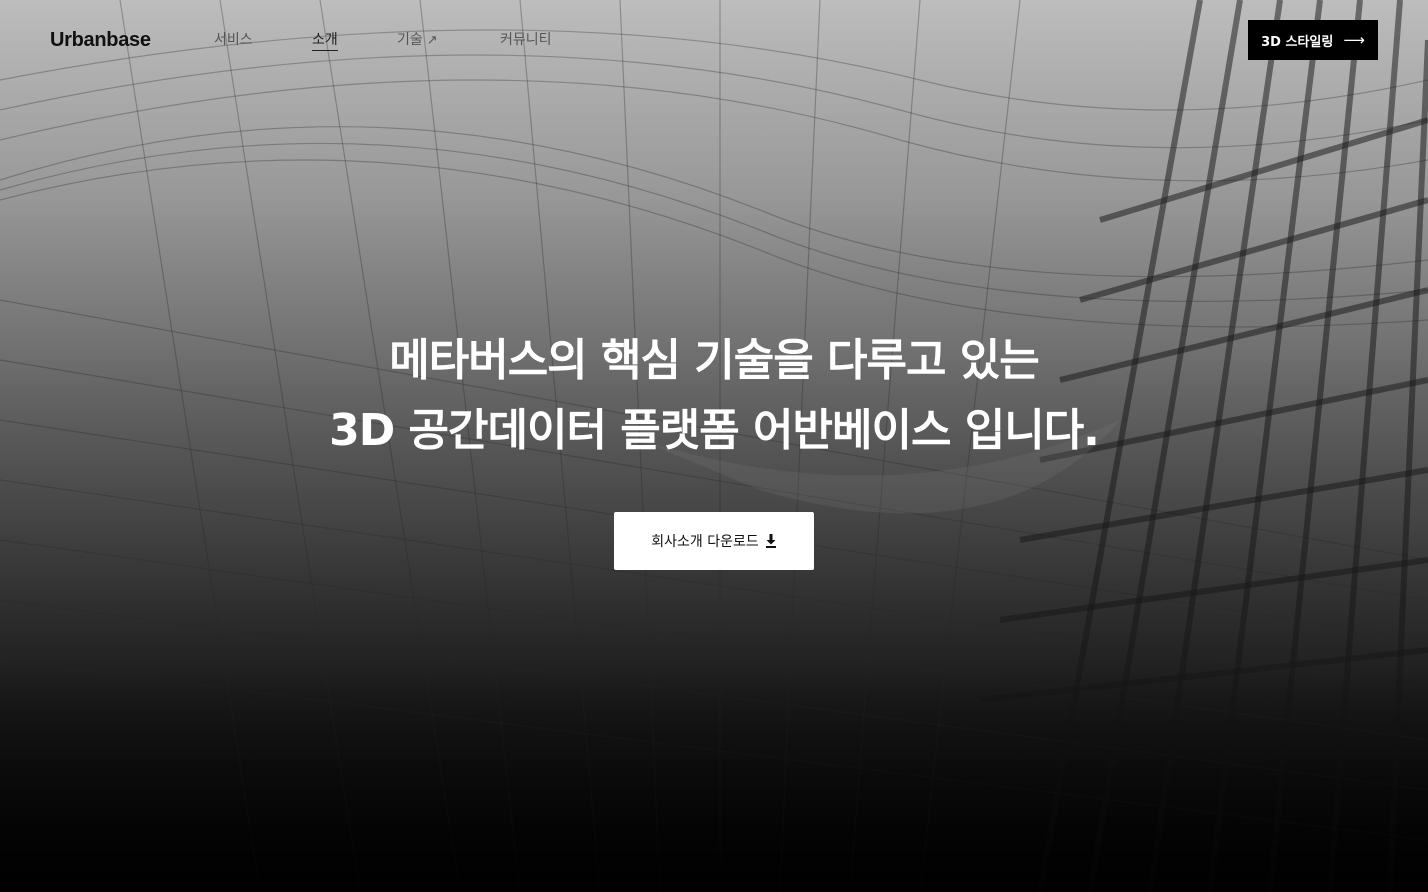 Image resolution: width=1428 pixels, height=892 pixels. Describe the element at coordinates (714, 430) in the screenshot. I see `headline-line-2: 3D 공간데이터 플랫폼 어반베이스 입니다.` at that location.